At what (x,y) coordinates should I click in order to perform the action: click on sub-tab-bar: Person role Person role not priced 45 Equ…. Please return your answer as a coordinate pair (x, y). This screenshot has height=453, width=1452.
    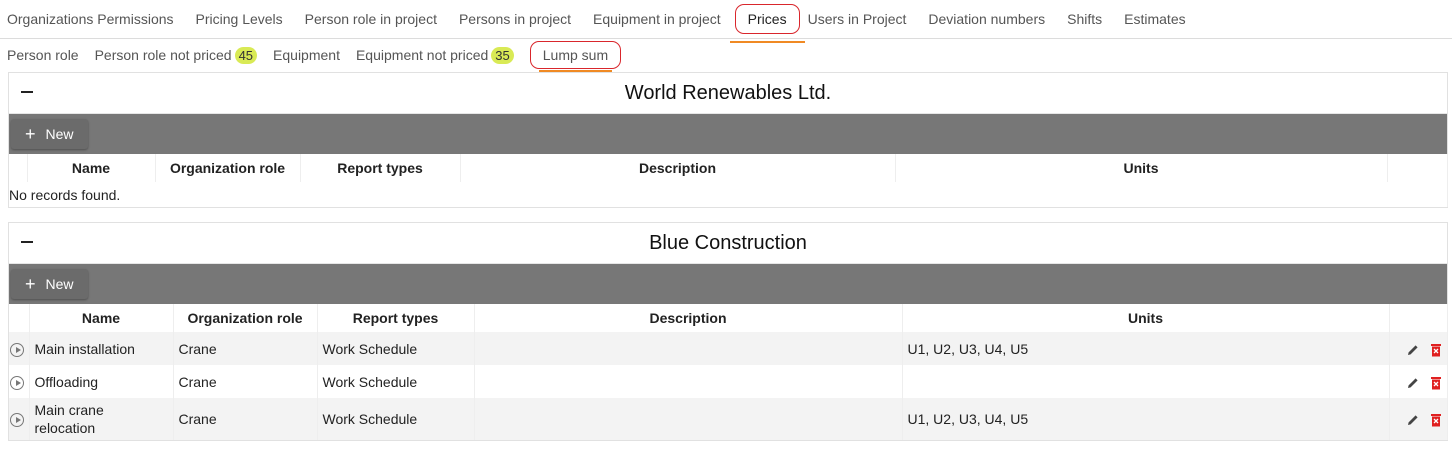
    Looking at the image, I should click on (726, 55).